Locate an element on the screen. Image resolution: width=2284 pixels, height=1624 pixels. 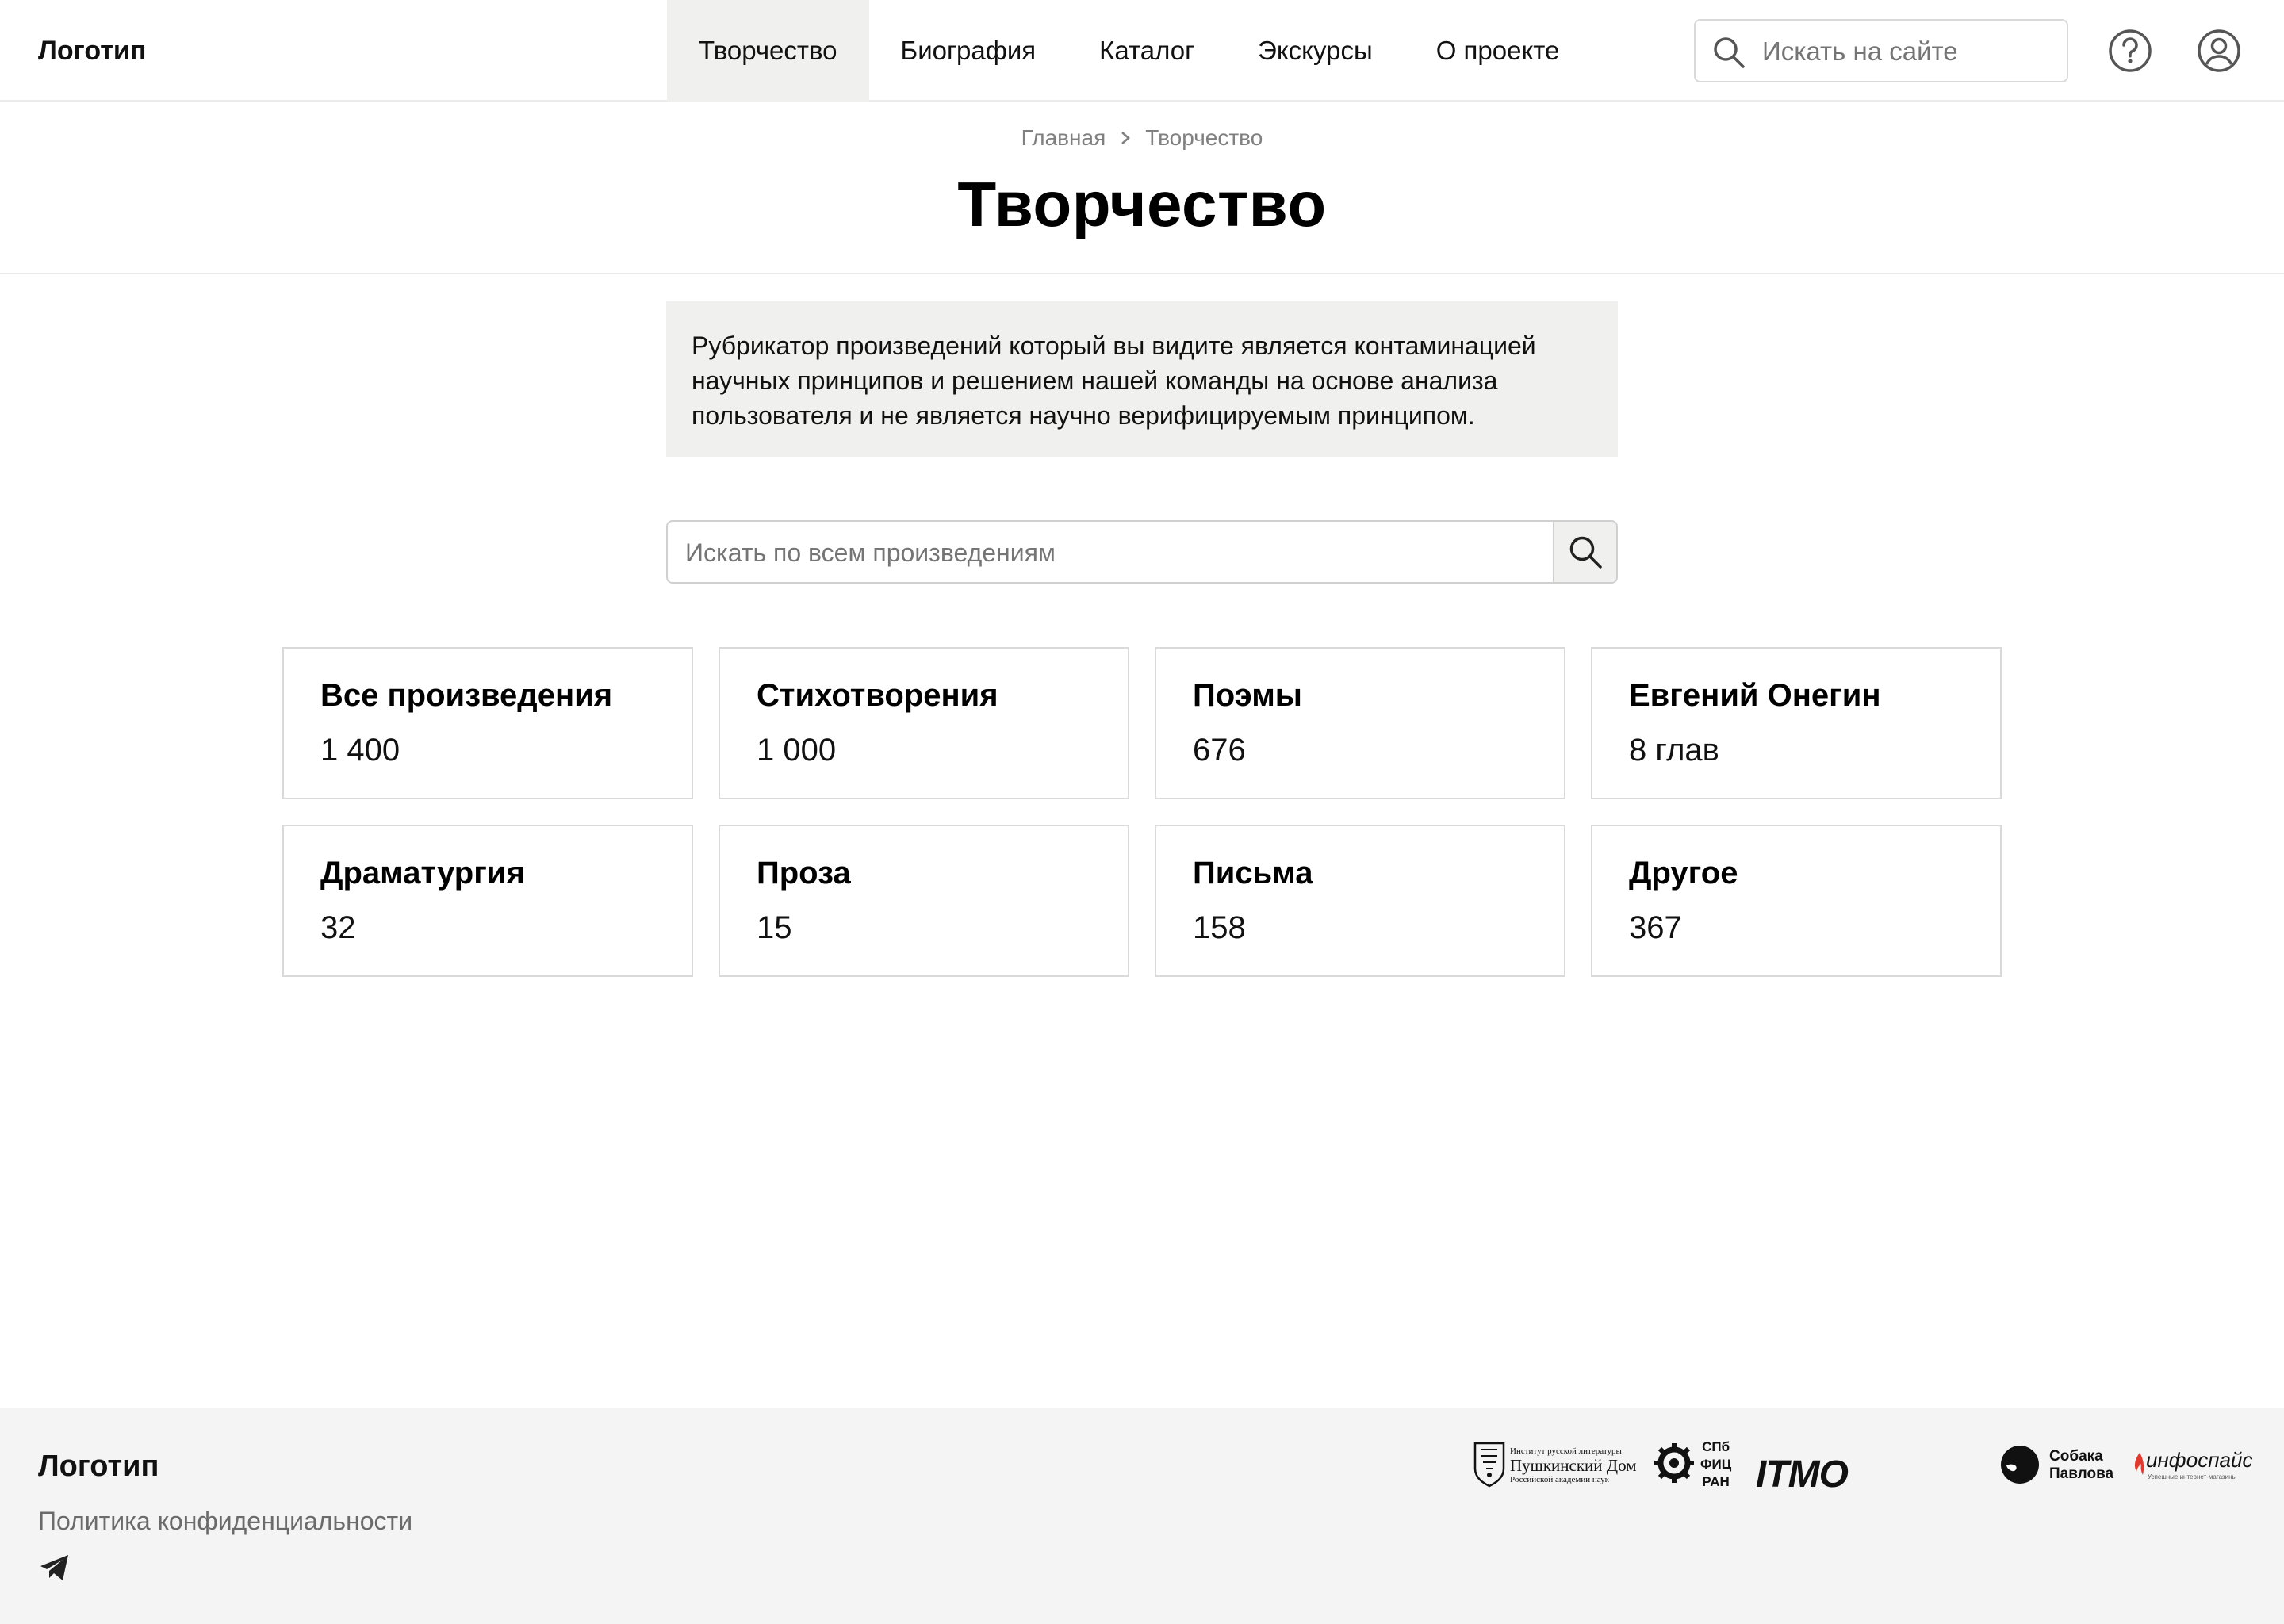
site-search-box is located at coordinates (1881, 50).